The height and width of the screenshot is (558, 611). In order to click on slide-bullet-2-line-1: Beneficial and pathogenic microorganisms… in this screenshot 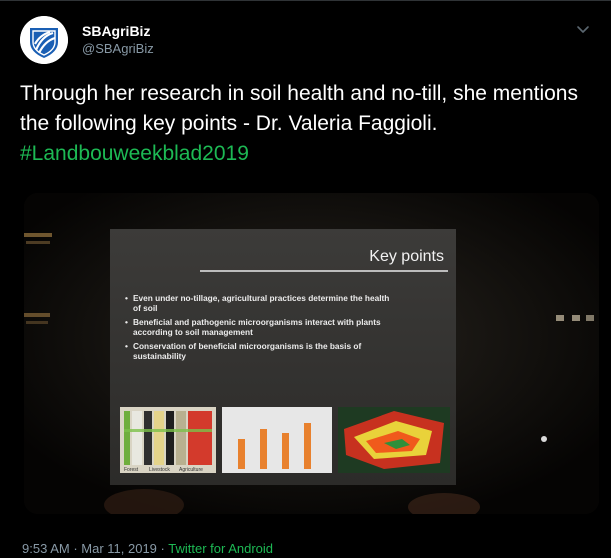, I will do `click(257, 322)`.